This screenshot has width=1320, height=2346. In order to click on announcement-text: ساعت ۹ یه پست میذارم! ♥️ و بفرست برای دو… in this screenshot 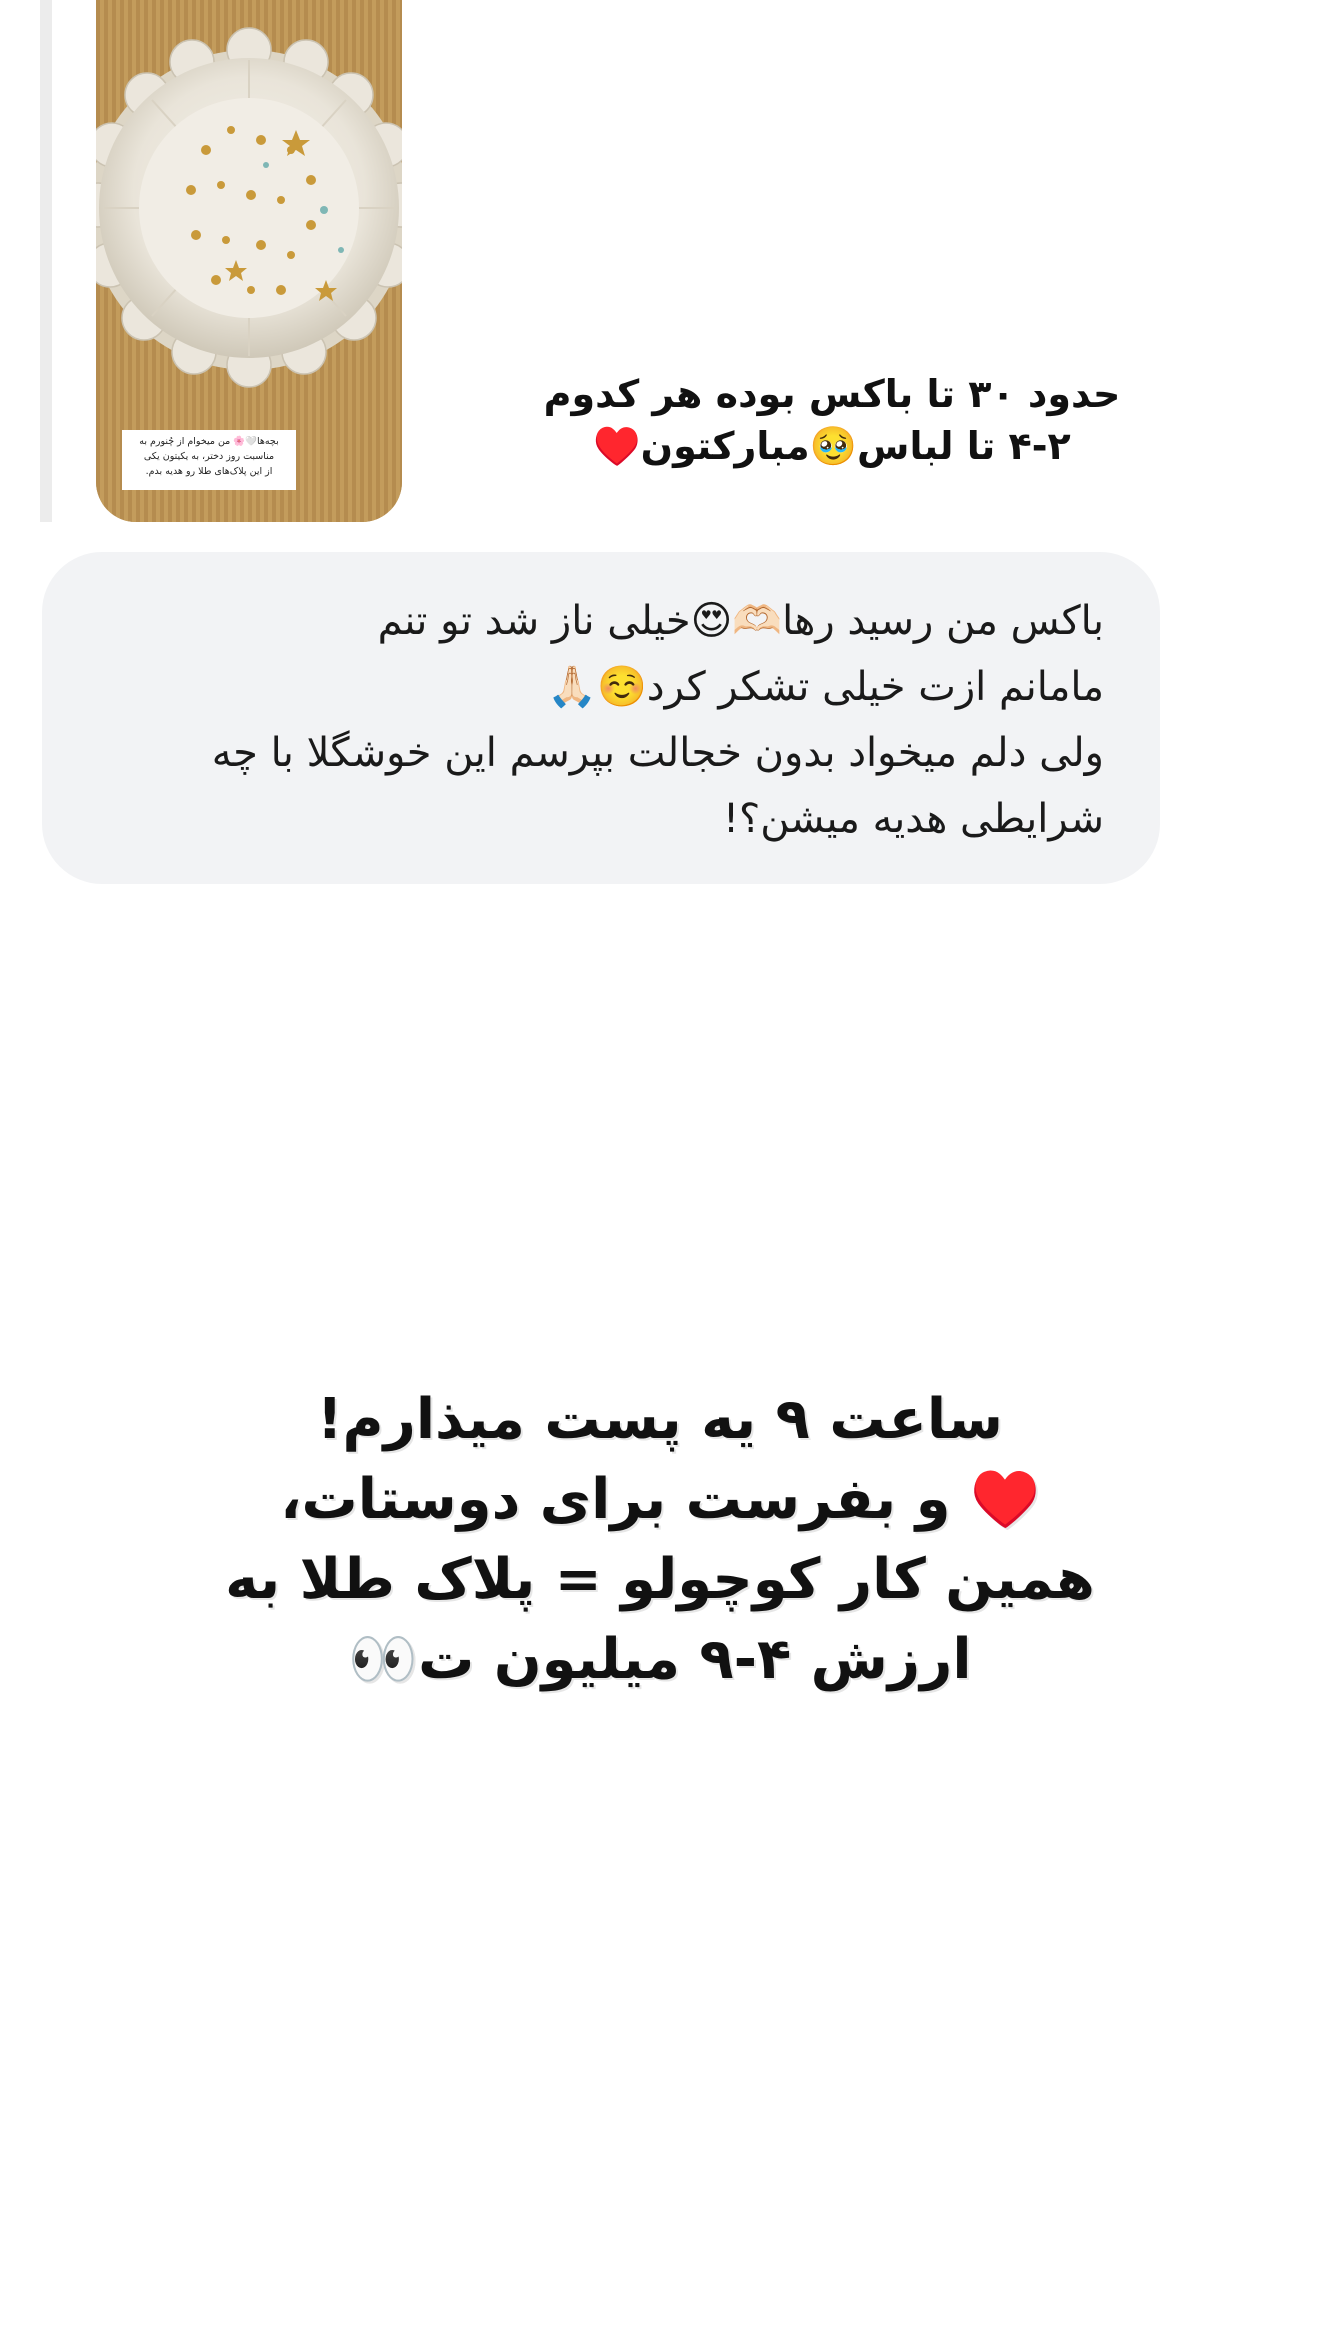, I will do `click(660, 1539)`.